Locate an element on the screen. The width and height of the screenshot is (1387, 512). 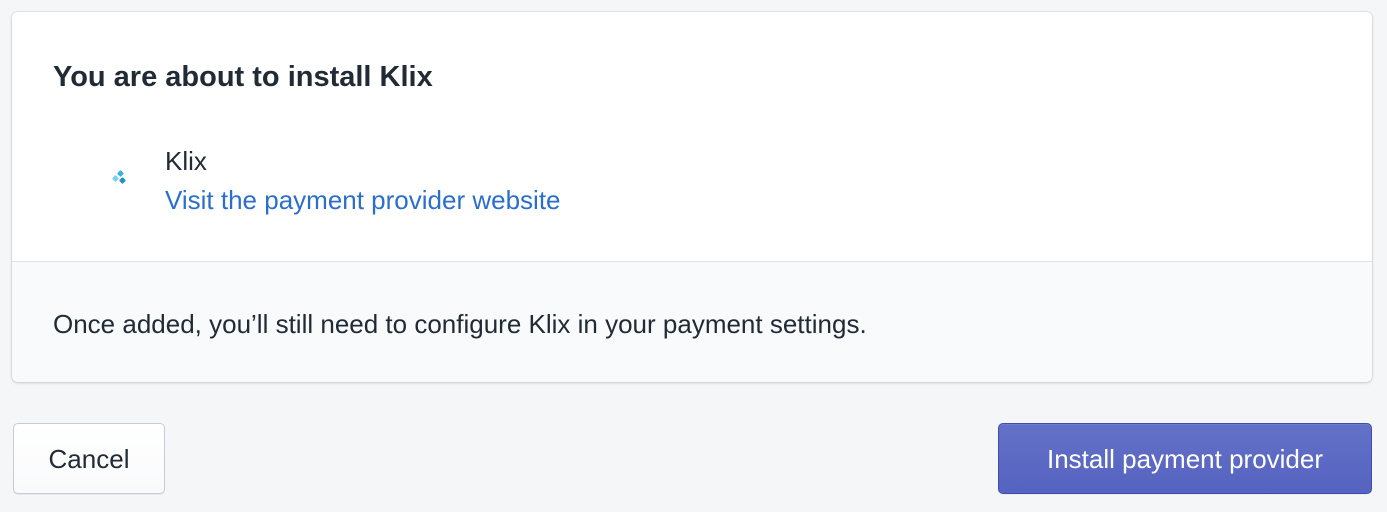
klix-logo-icon is located at coordinates (120, 177).